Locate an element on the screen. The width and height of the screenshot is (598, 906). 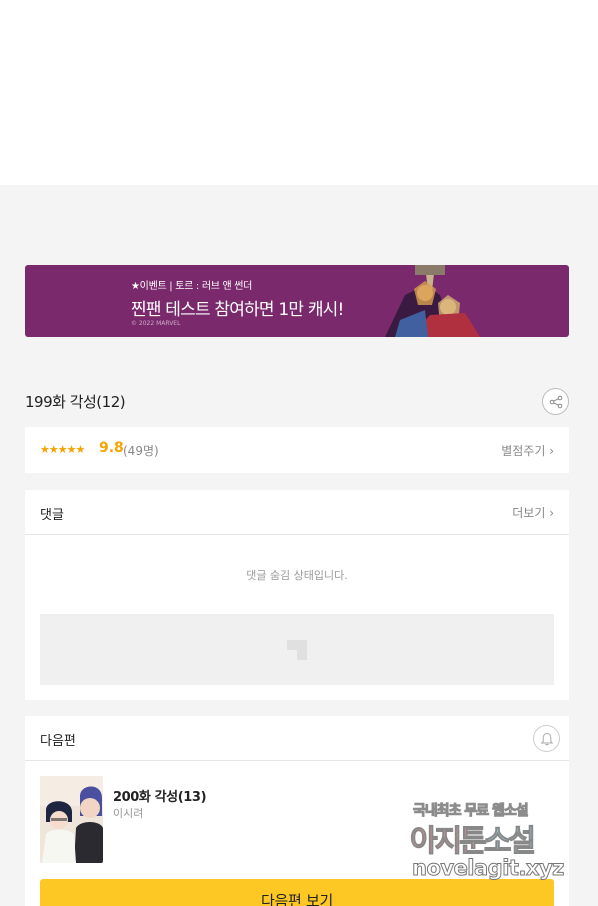
comment-title: 댓글 is located at coordinates (52, 515).